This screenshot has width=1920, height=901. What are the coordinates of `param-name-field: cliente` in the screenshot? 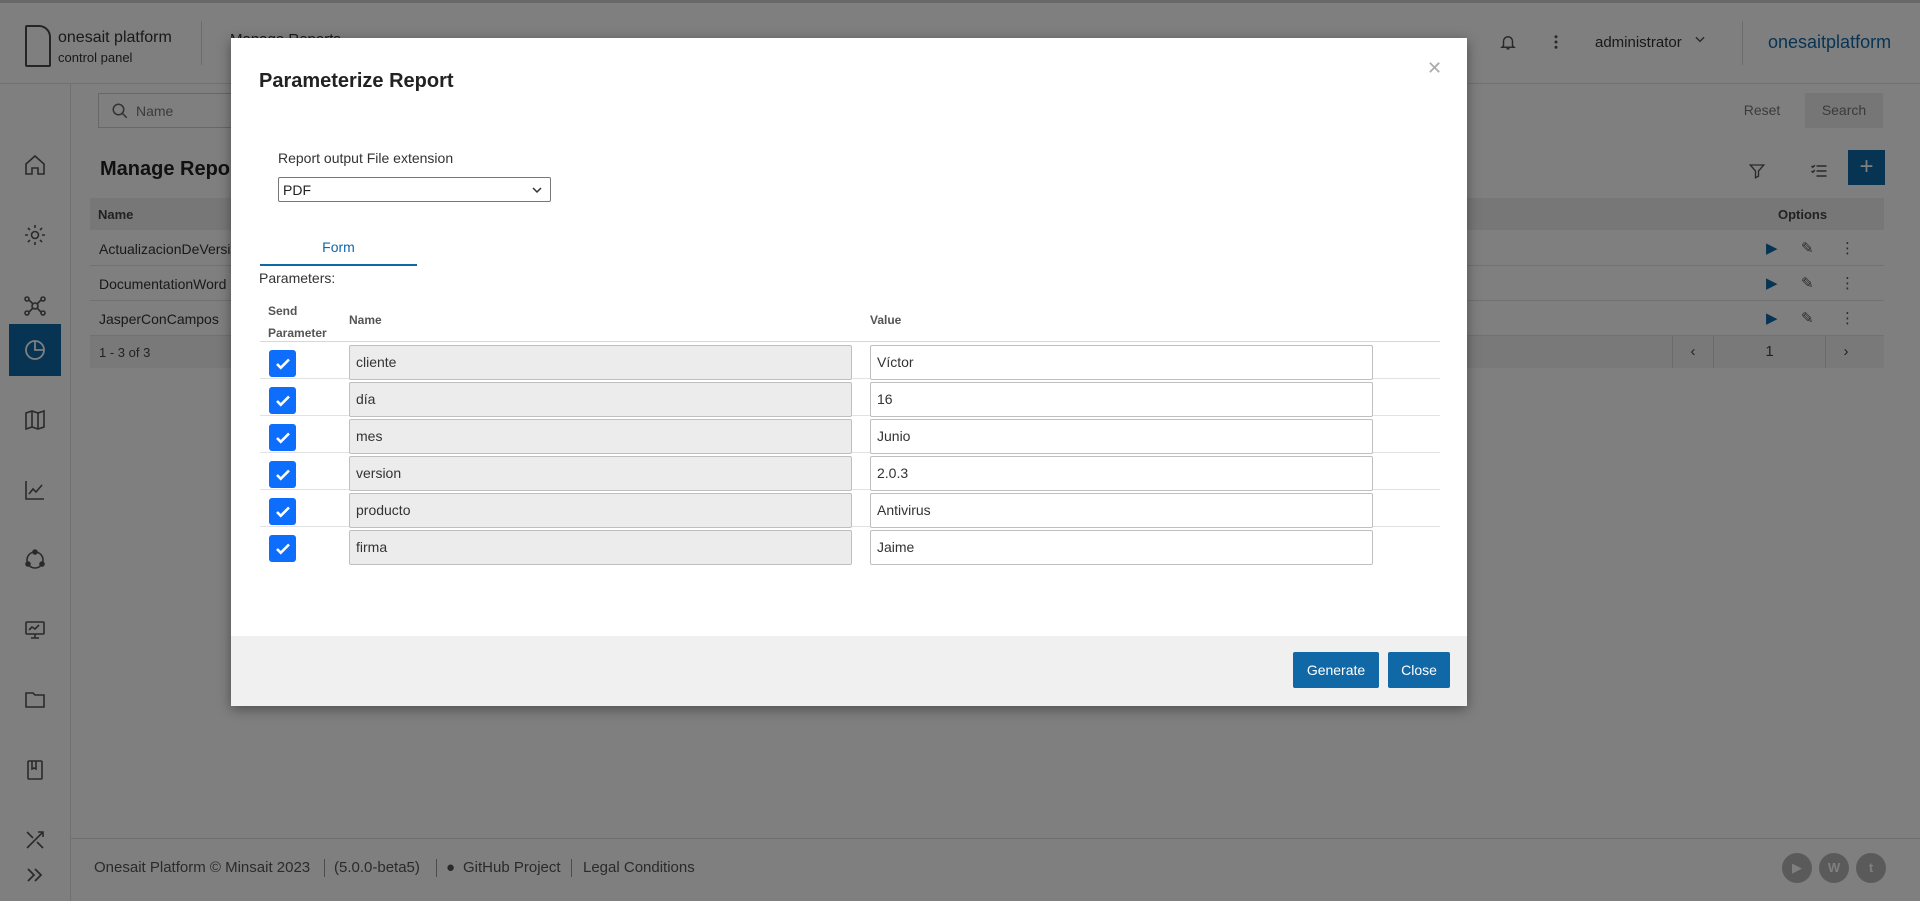 It's located at (600, 362).